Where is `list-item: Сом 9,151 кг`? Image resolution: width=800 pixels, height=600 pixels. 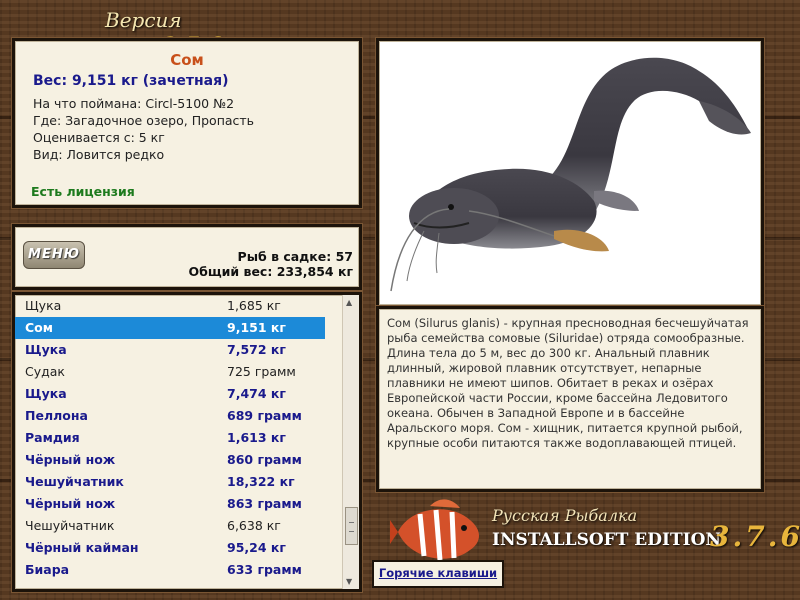 list-item: Сом 9,151 кг is located at coordinates (170, 328).